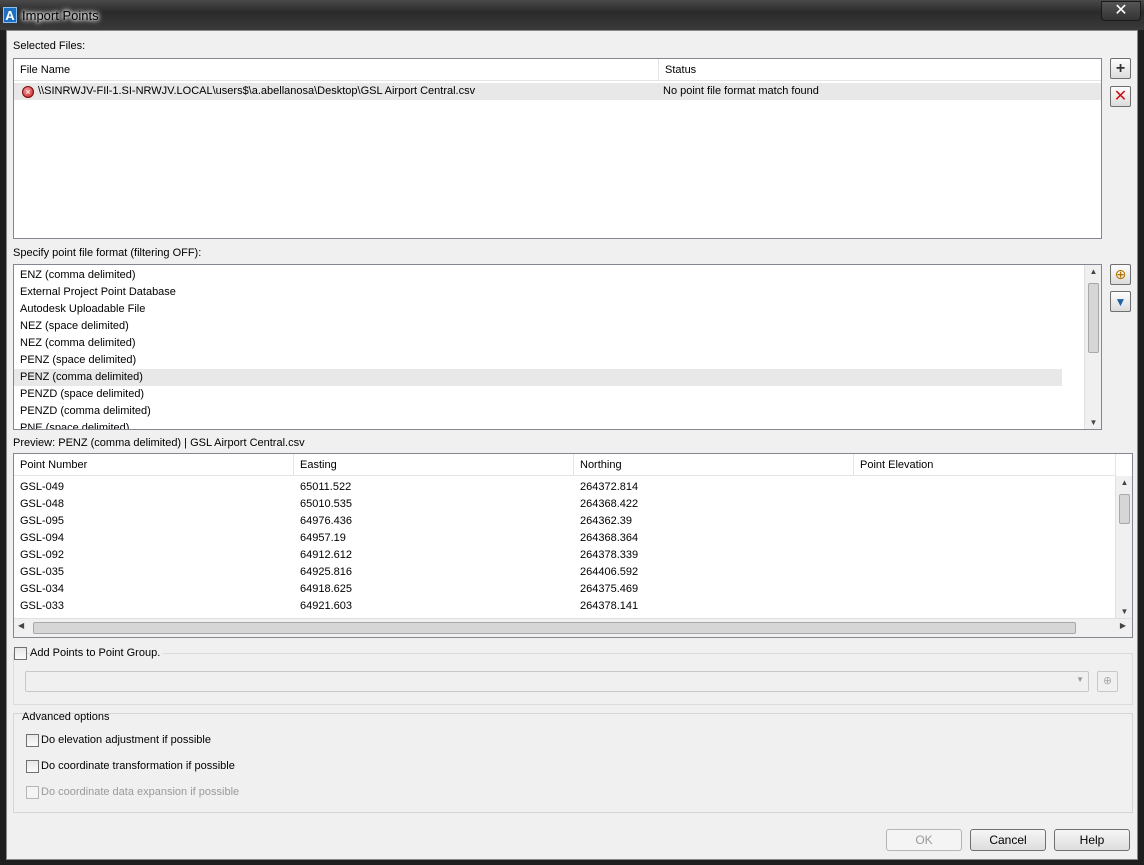 The height and width of the screenshot is (865, 1144). I want to click on column-header-status: Status, so click(880, 70).